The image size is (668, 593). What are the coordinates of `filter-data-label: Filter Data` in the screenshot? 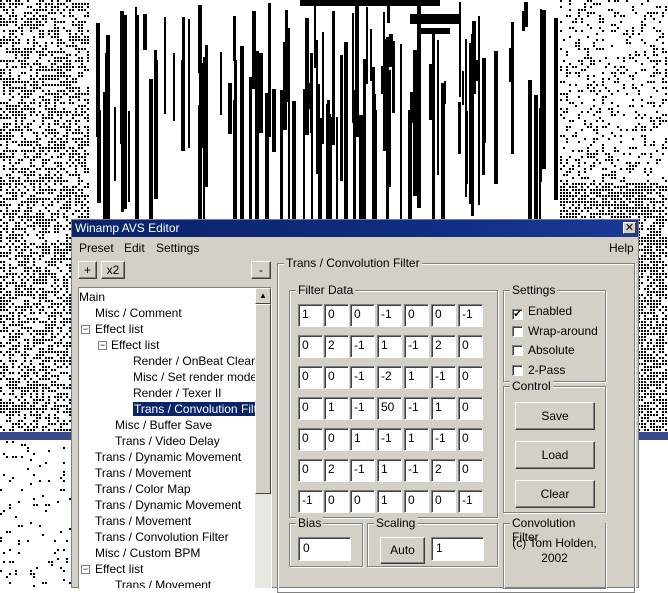 It's located at (326, 290).